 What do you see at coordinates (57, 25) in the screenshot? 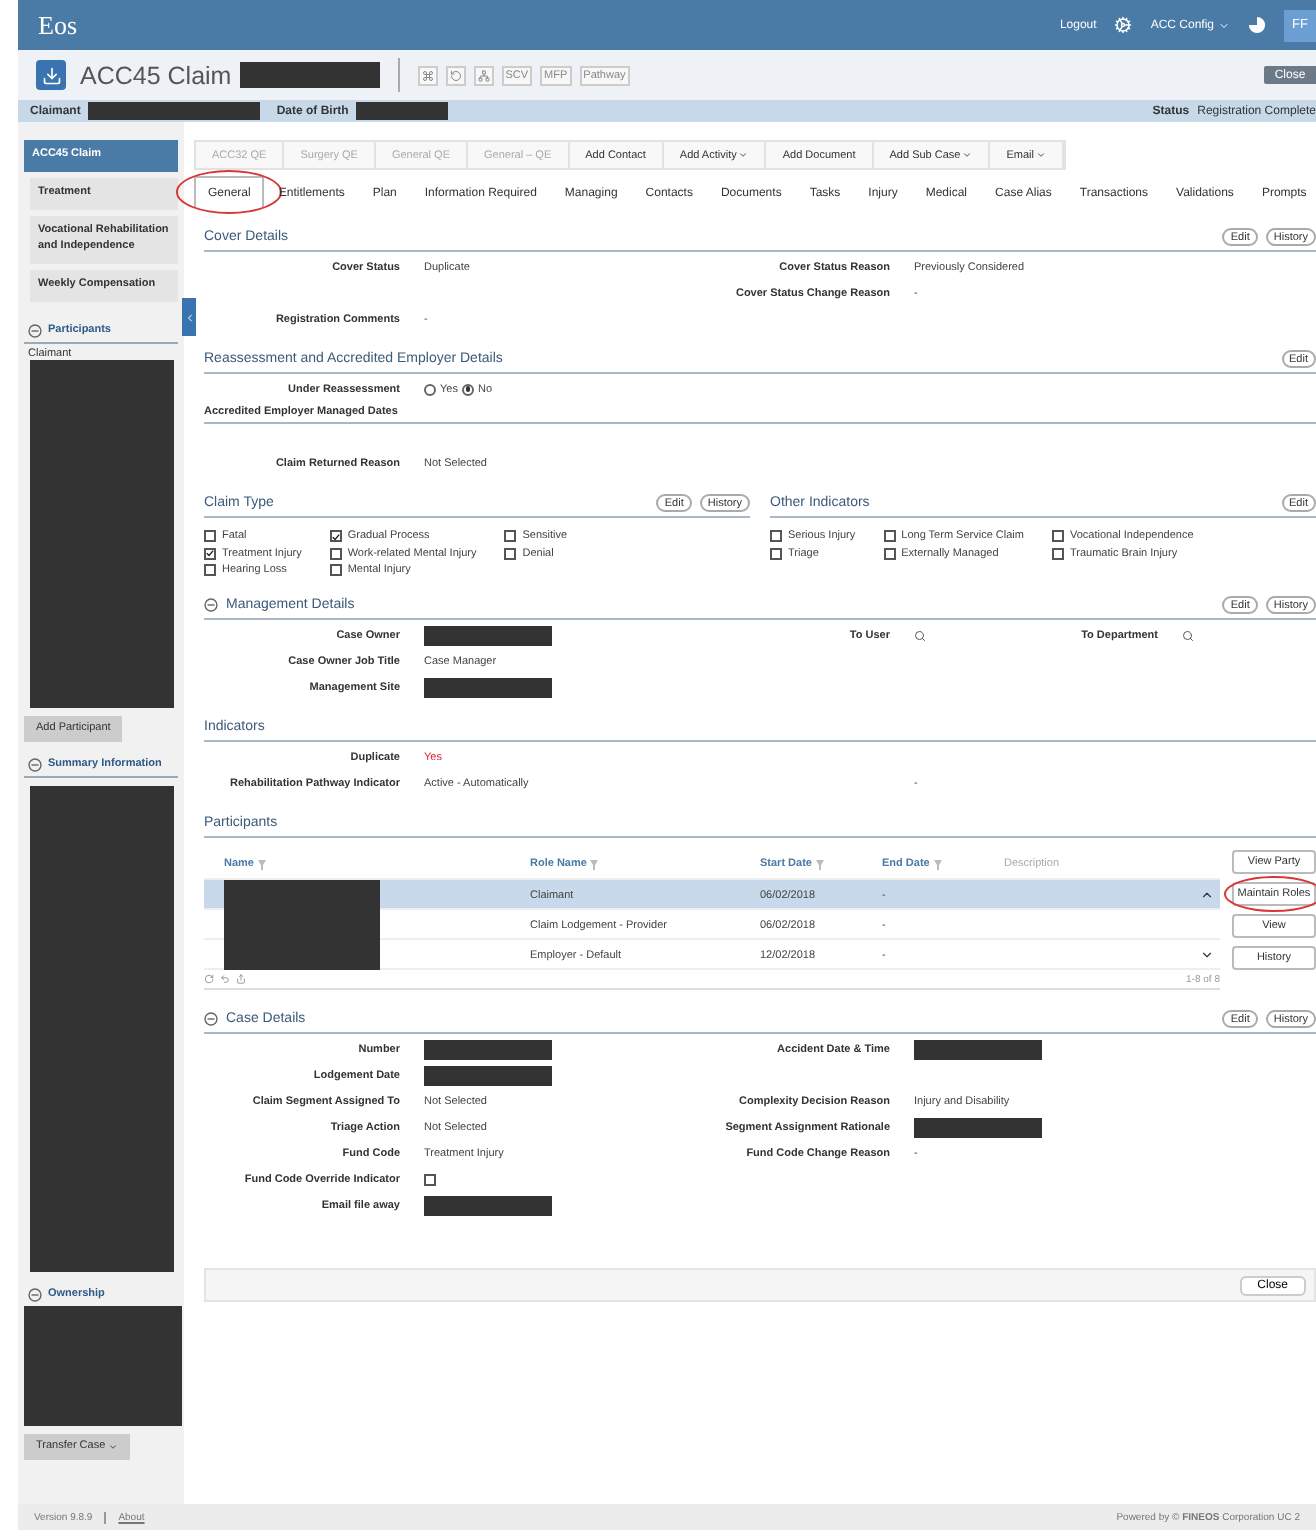
I see `app-logo: Eos` at bounding box center [57, 25].